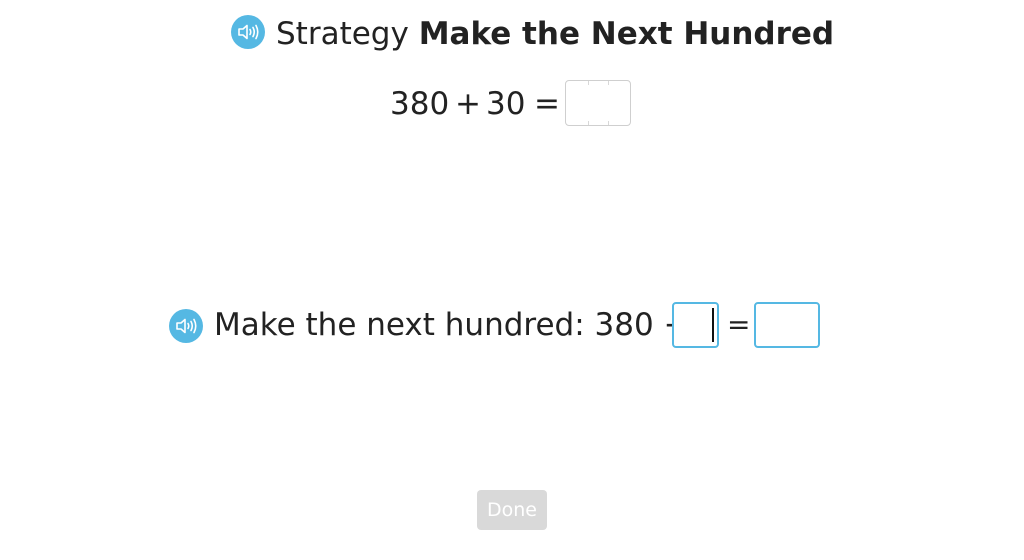 The width and height of the screenshot is (1024, 560). I want to click on question-equals: =, so click(739, 324).